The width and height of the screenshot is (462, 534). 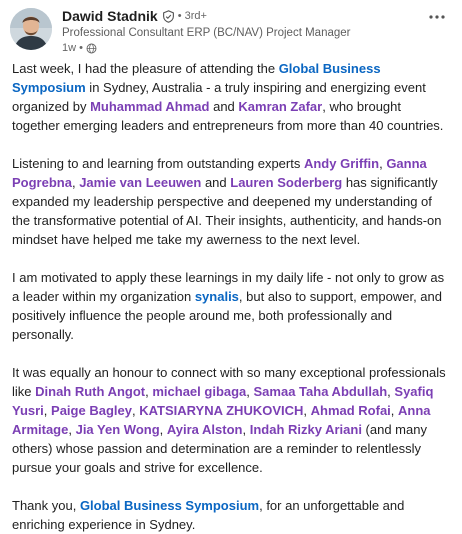 I want to click on more-options-button, so click(x=437, y=17).